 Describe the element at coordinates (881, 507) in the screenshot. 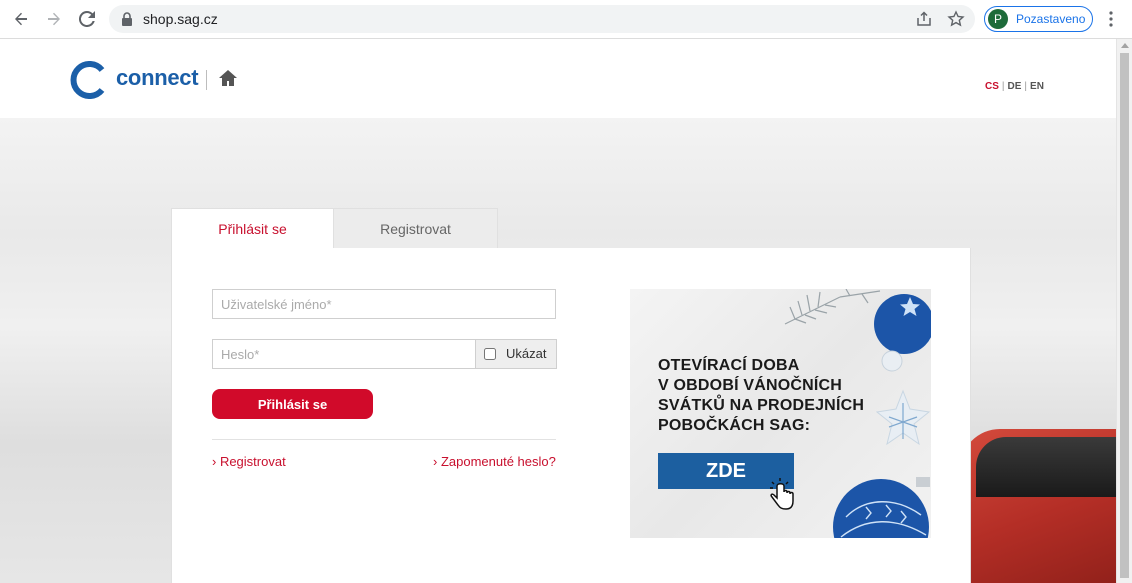

I see `blue-ornament-bottom-icon` at that location.